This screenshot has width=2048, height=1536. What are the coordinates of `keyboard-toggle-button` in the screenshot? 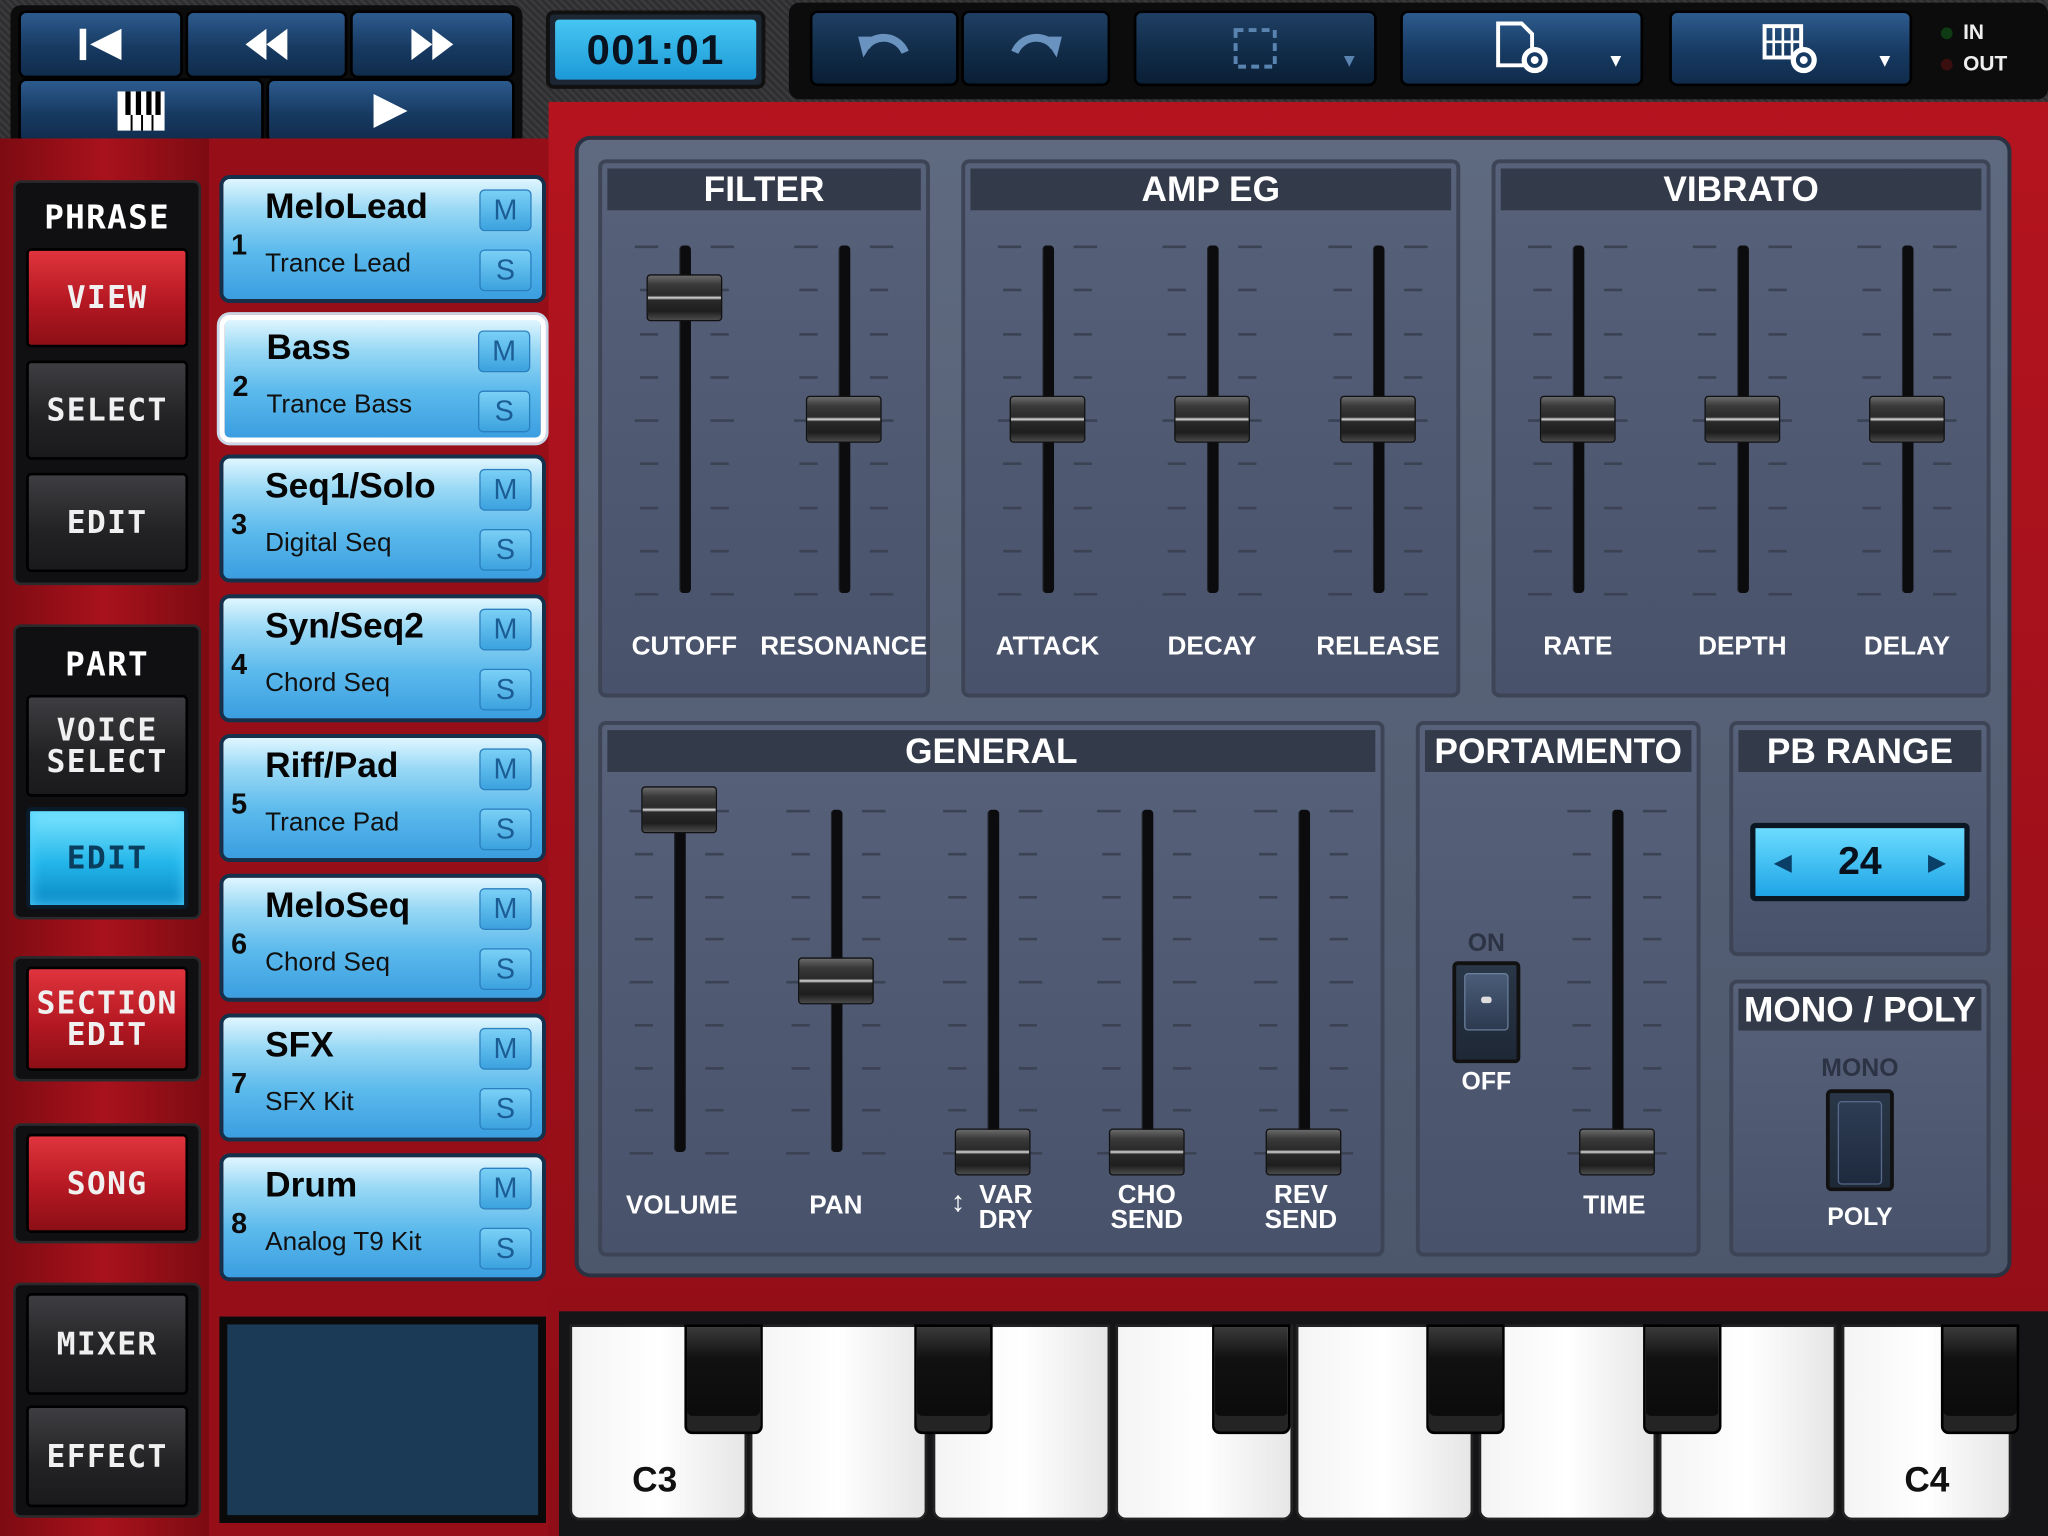 It's located at (141, 111).